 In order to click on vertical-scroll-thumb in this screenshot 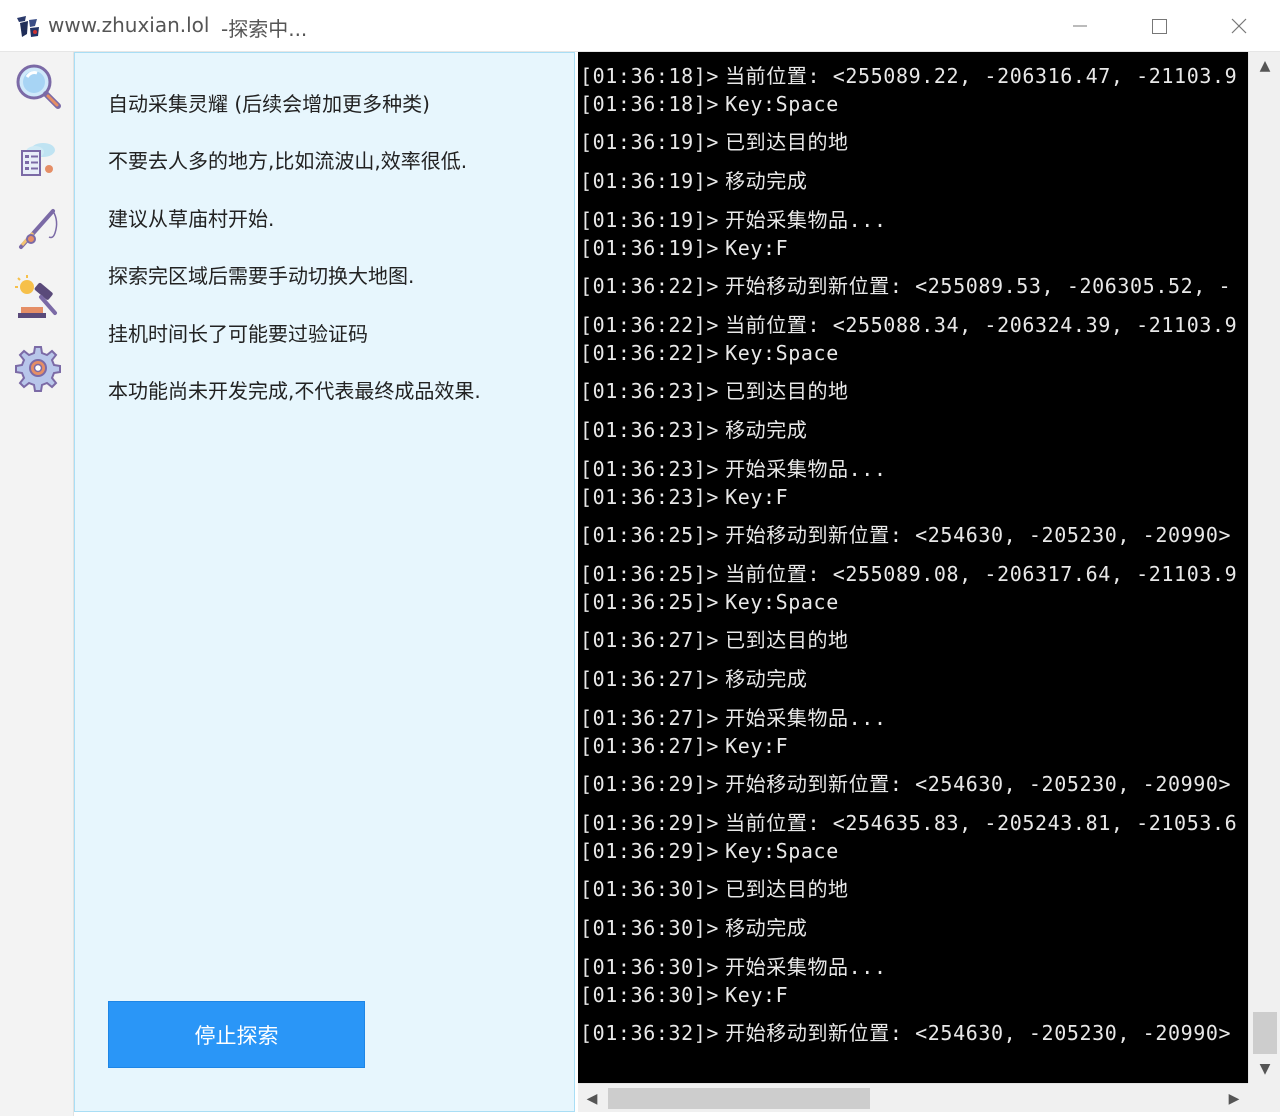, I will do `click(1265, 1033)`.